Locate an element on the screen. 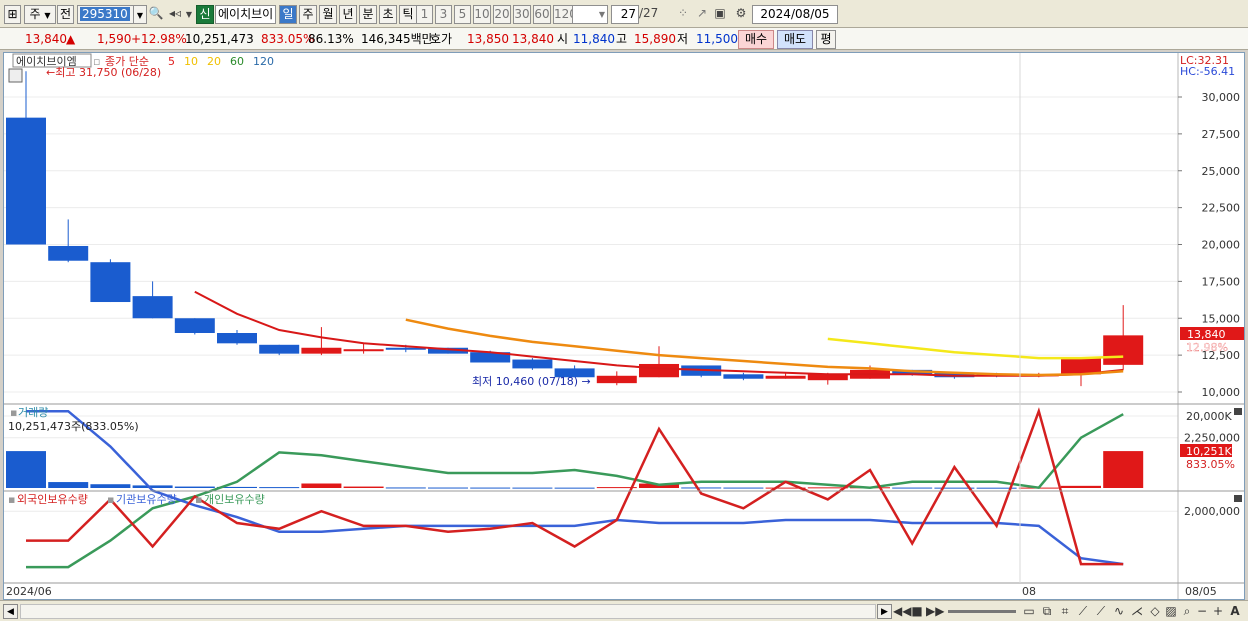  bottom-controls: ◀ ▶ ◀◀ ■ ▶▶ ▭ ⧉ ⌗ ⟋ ⟋ ∿ ⋌ ◇ ▨ ⌕ − + A is located at coordinates (624, 610).